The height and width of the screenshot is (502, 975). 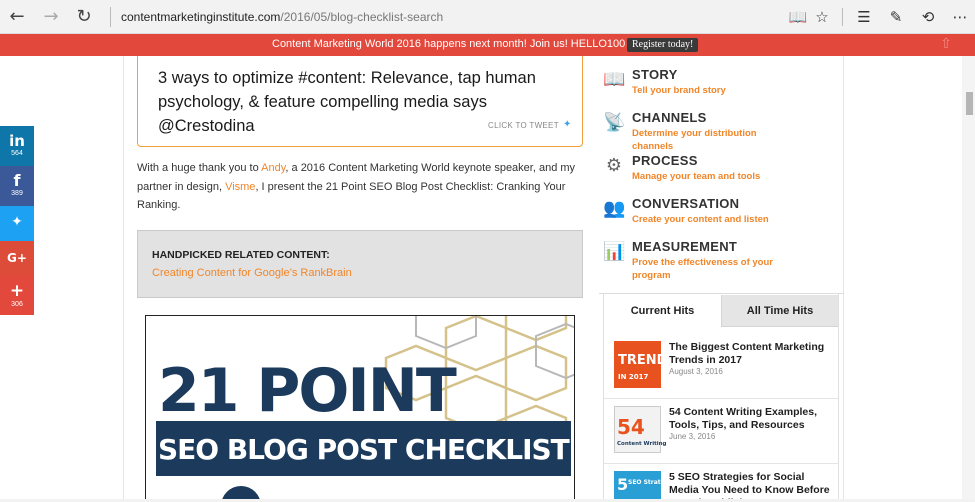 What do you see at coordinates (822, 17) in the screenshot?
I see `favorite-star-icon: ☆` at bounding box center [822, 17].